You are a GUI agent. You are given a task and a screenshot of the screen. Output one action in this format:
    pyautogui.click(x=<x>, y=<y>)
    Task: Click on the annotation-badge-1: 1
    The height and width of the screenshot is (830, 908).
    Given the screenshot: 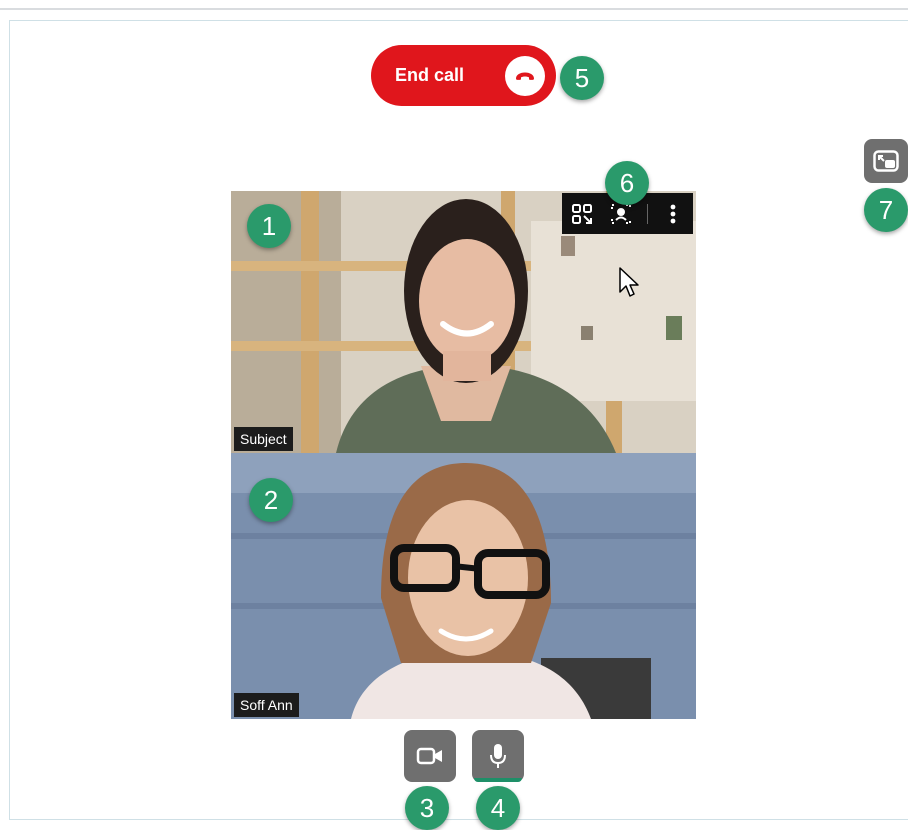 What is the action you would take?
    pyautogui.click(x=269, y=226)
    